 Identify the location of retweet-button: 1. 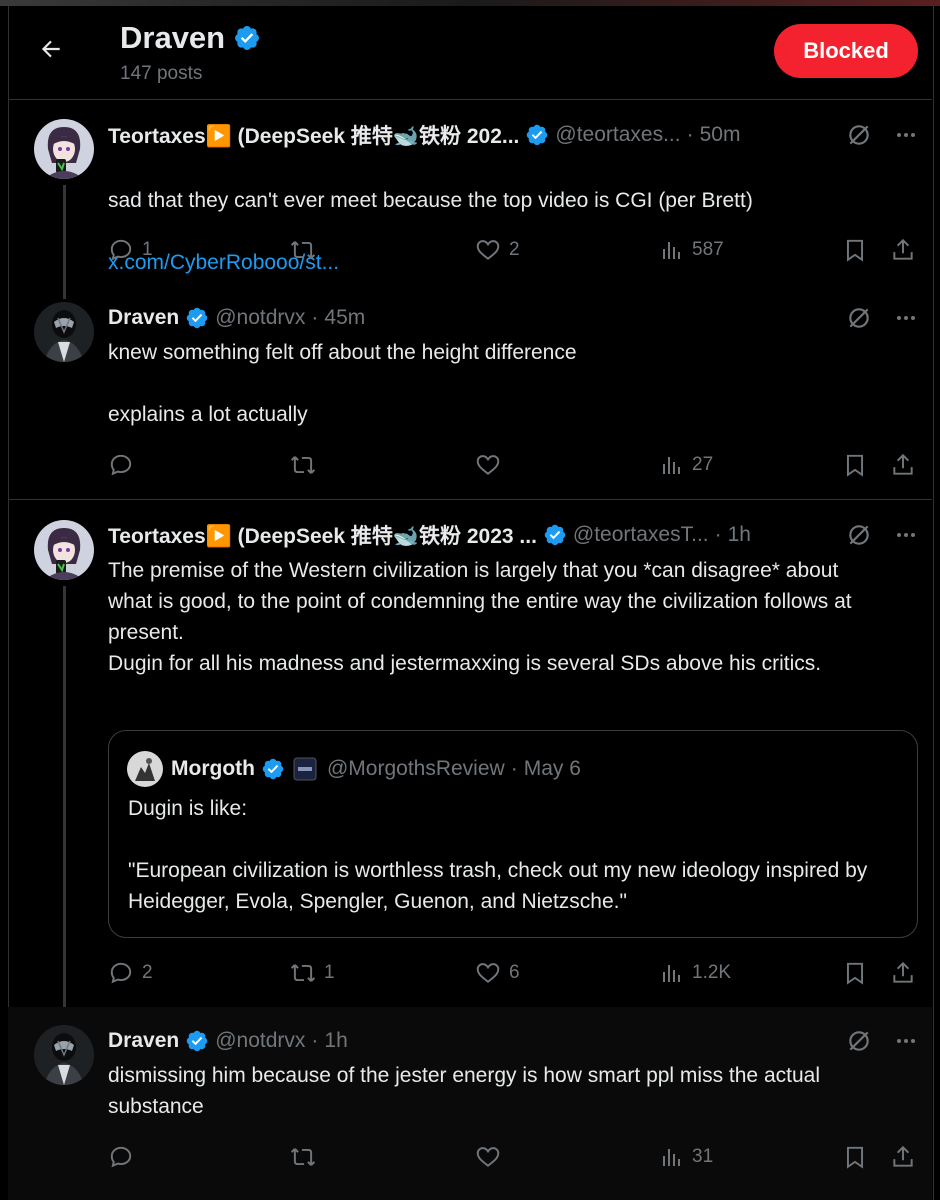
(312, 973).